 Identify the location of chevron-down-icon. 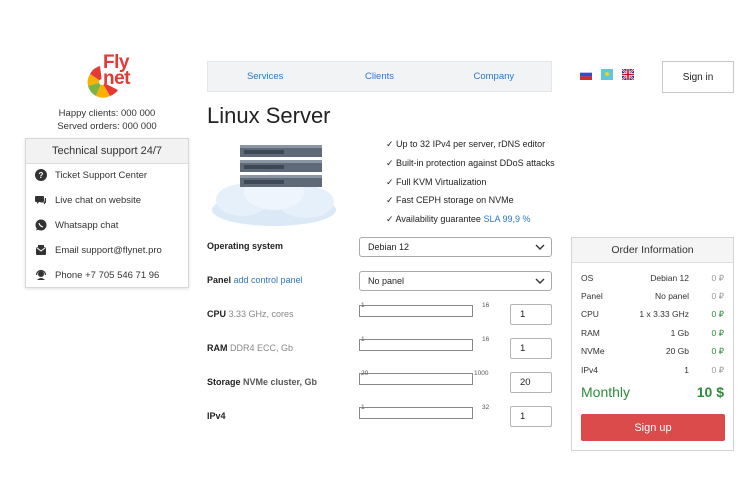
(540, 247).